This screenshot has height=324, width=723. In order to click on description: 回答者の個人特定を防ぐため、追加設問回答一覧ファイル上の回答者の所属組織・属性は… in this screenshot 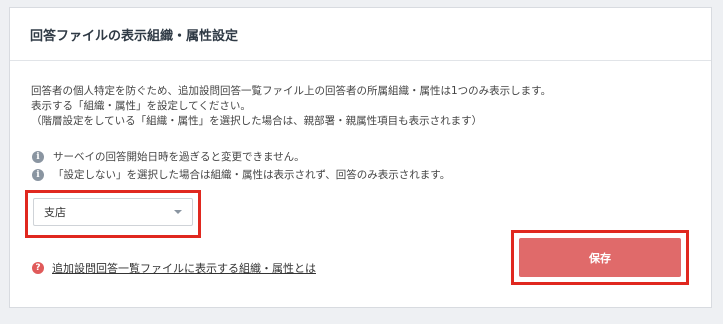, I will do `click(351, 106)`.